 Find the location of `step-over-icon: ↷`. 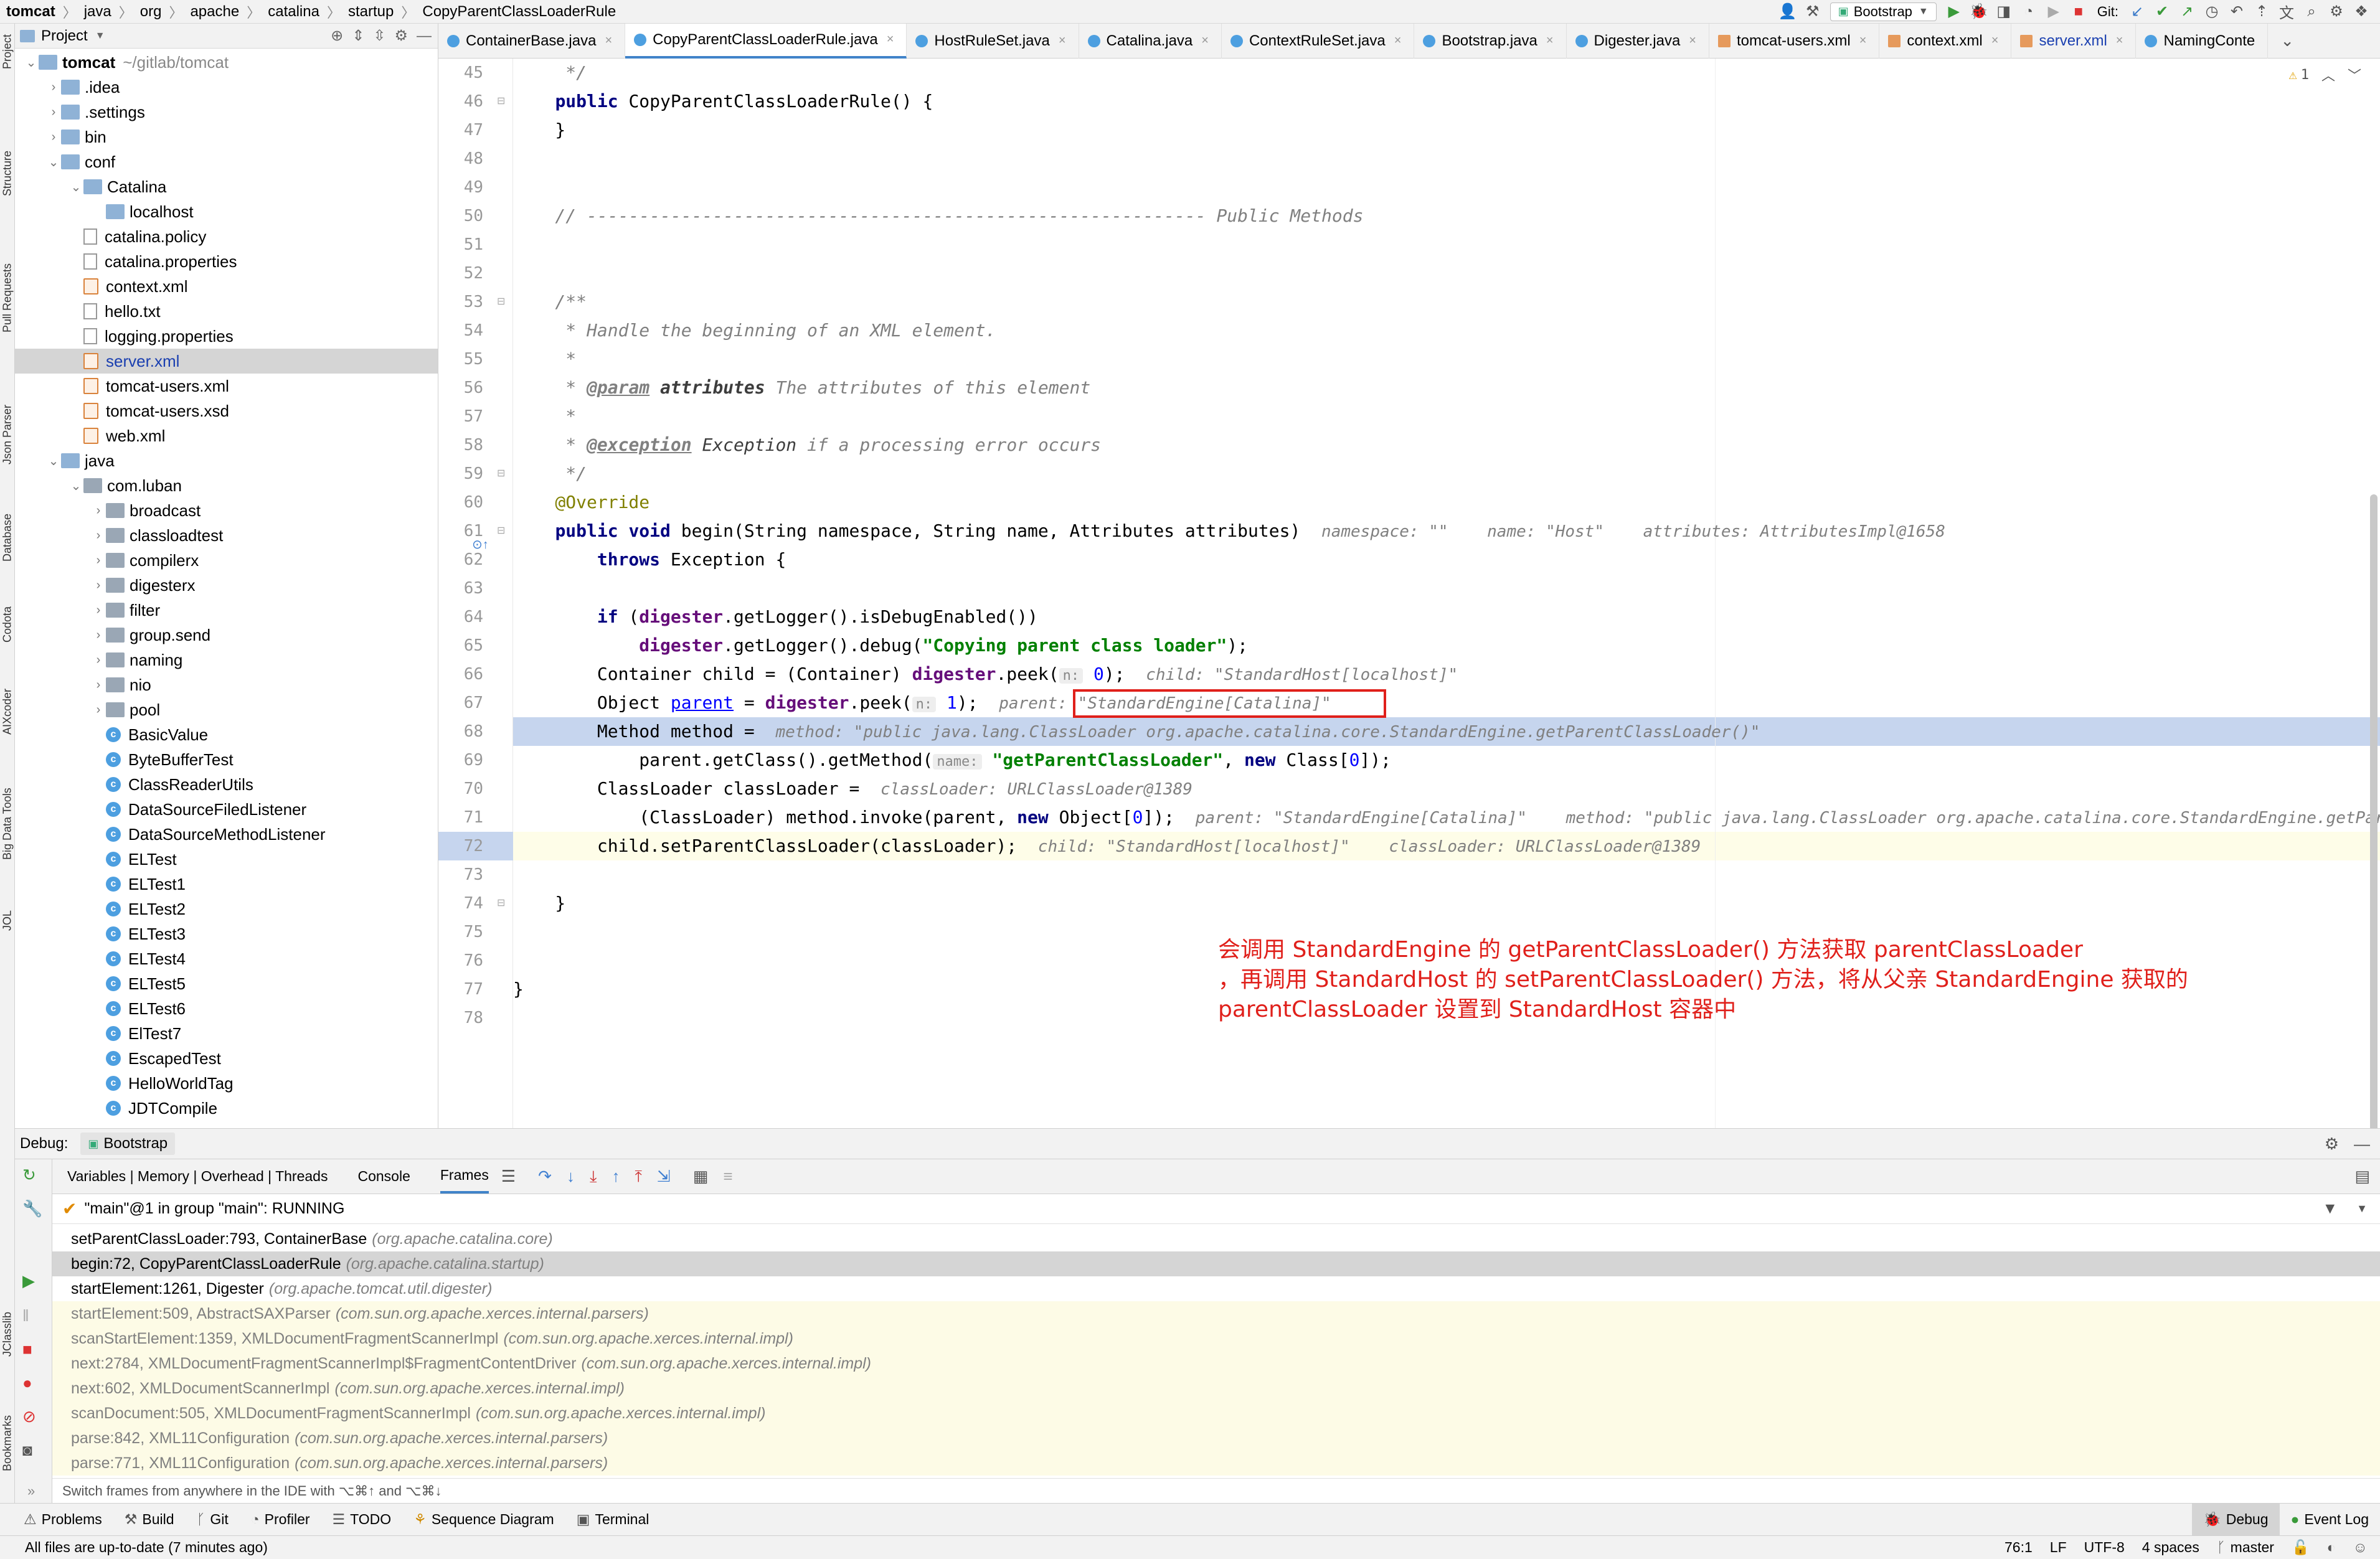

step-over-icon: ↷ is located at coordinates (545, 1177).